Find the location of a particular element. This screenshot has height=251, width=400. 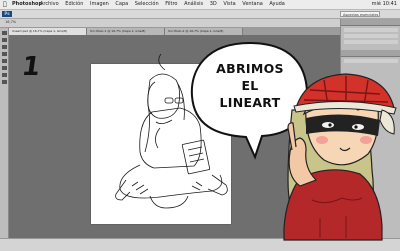

bubble-line-1: ABRIMOS is located at coordinates (250, 68).